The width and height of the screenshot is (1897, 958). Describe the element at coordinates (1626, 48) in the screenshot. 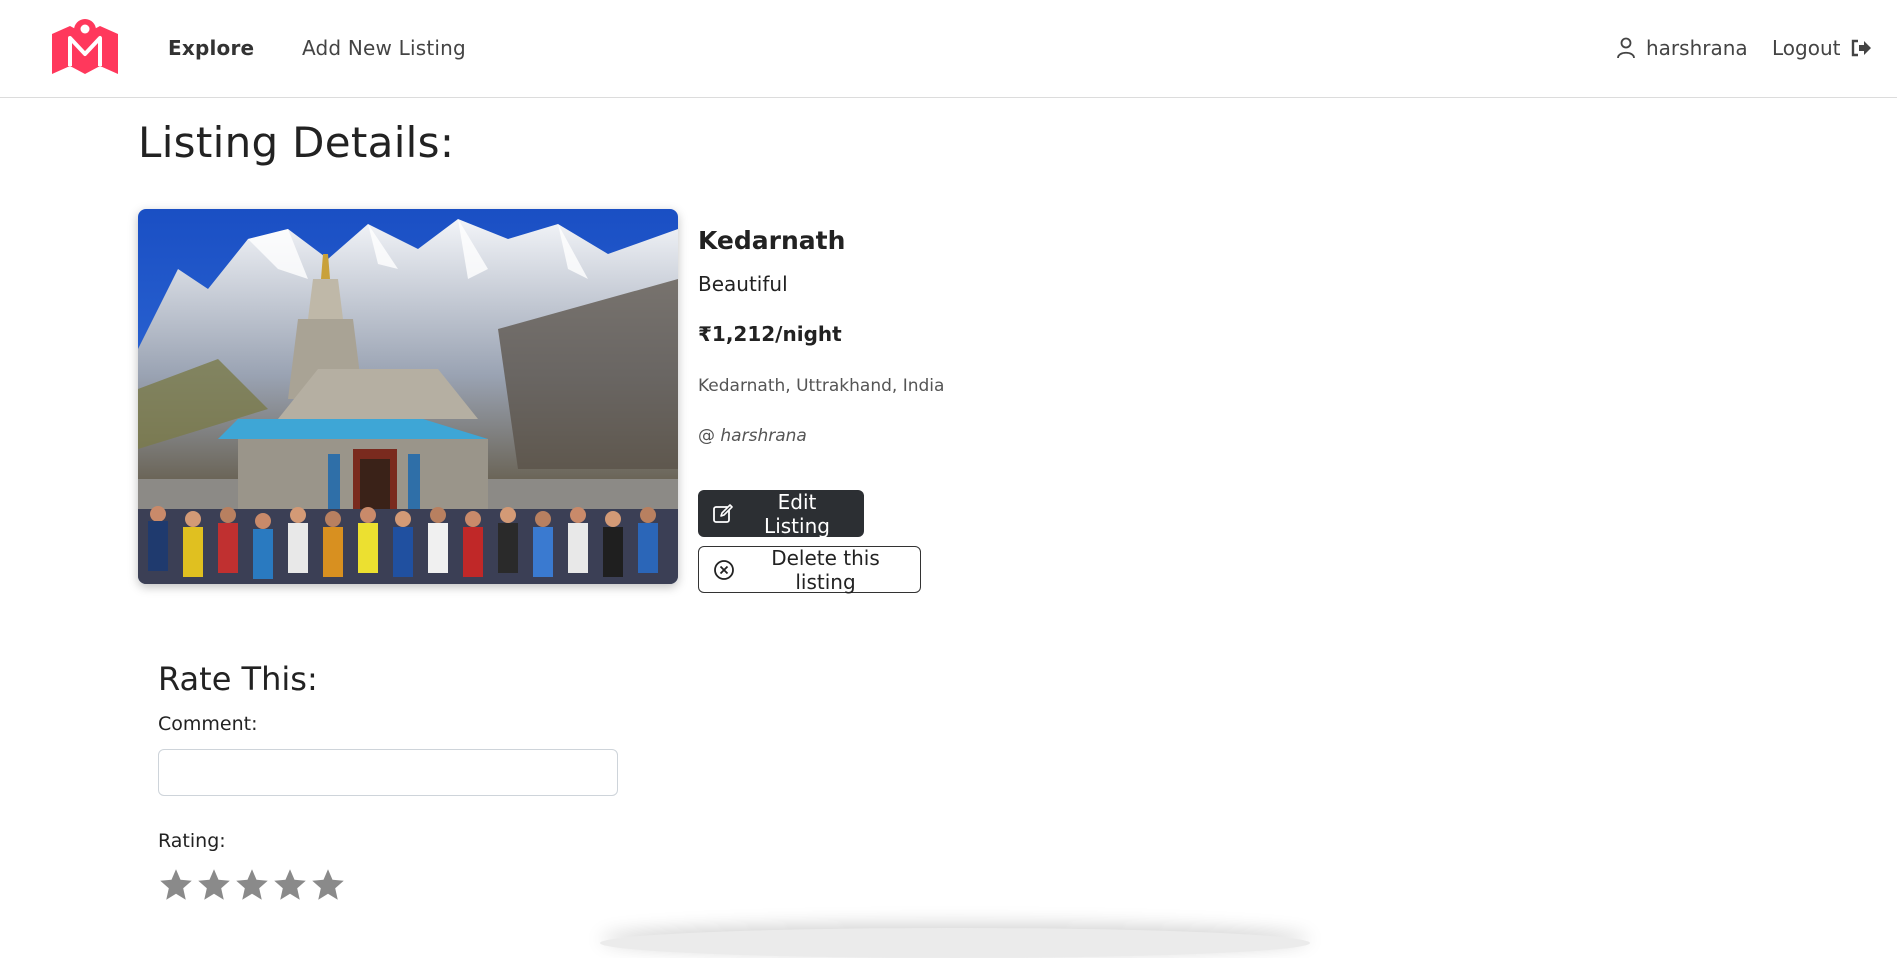

I see `user-icon` at that location.